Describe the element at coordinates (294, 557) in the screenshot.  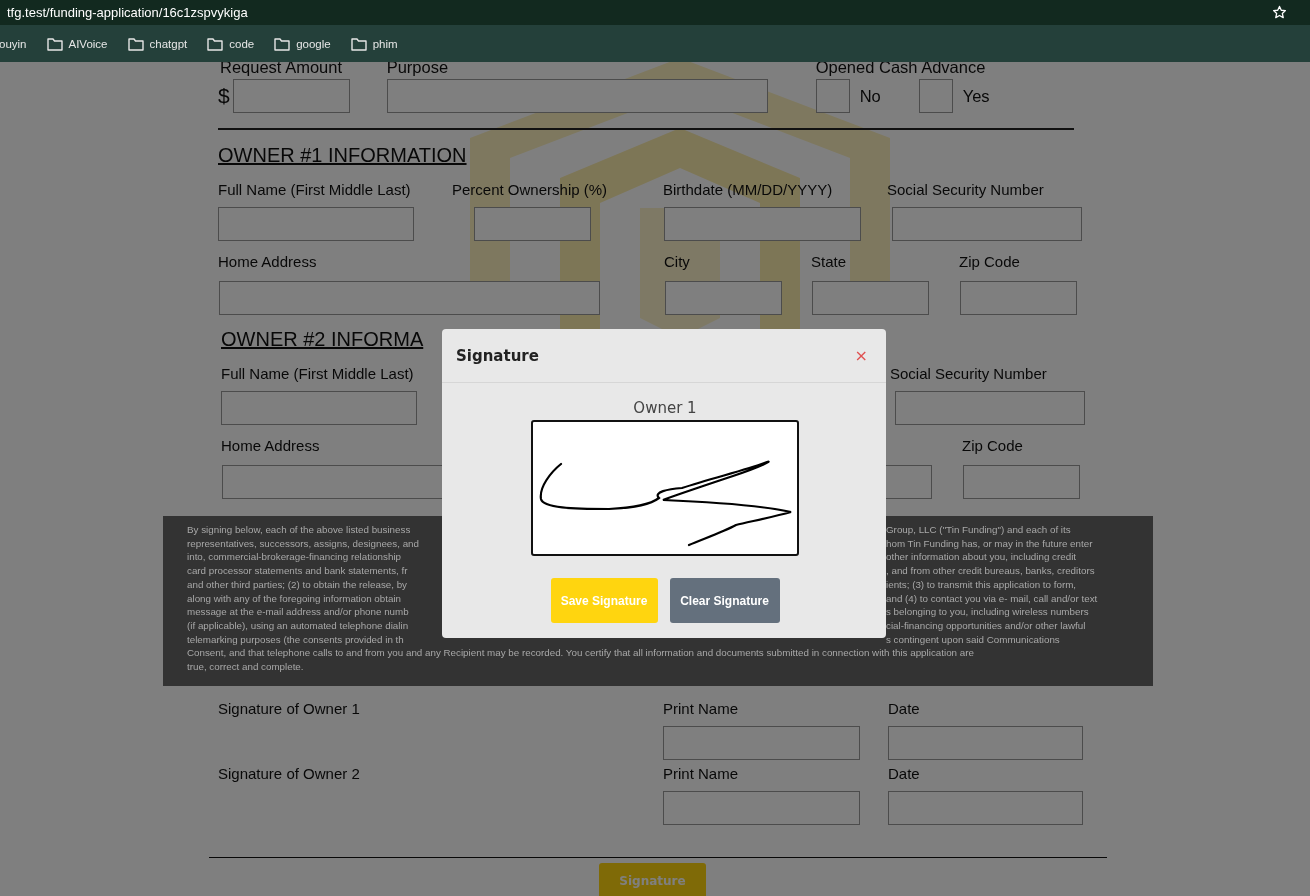
I see `disclaimer-text: into, commercial-brokerage-financing relationship` at that location.